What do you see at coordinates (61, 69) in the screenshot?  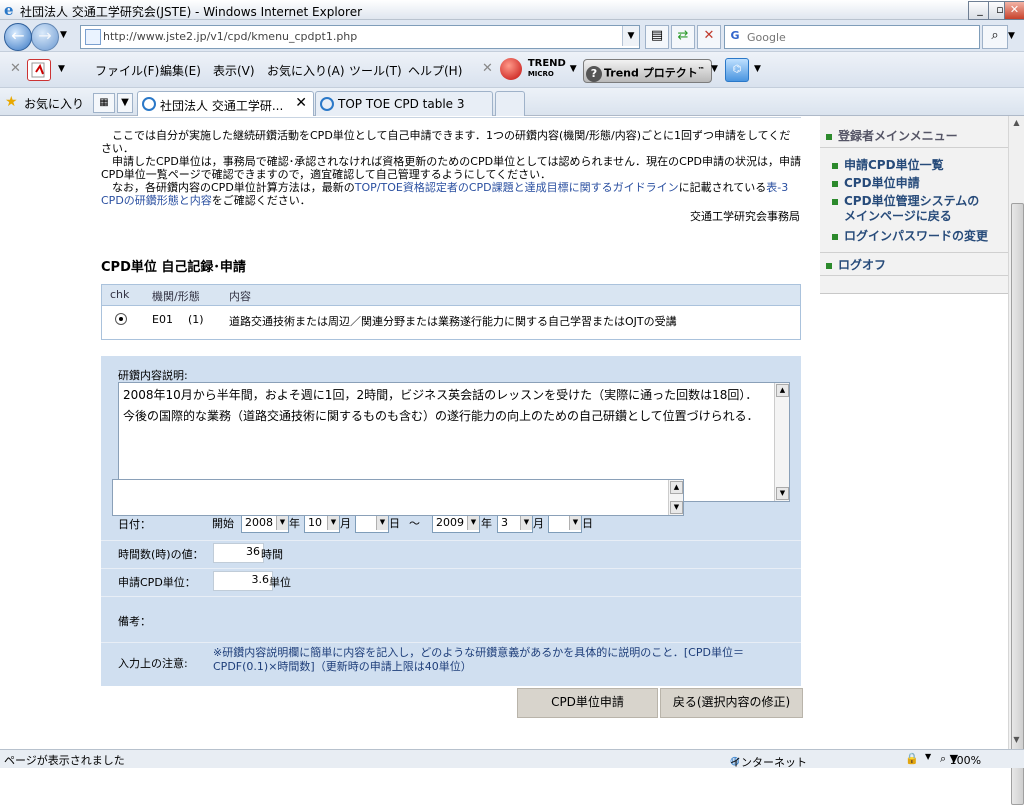 I see `pdf-dropdown-icon: ▼` at bounding box center [61, 69].